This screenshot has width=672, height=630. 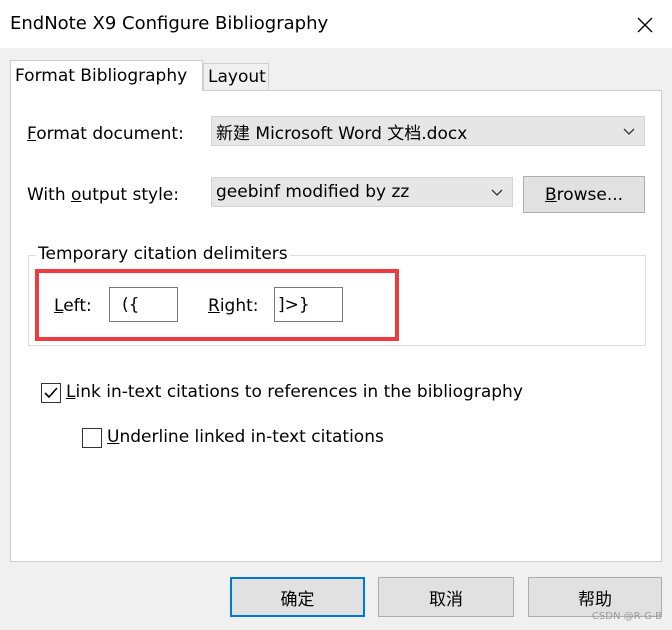 What do you see at coordinates (101, 76) in the screenshot?
I see `tab-format-bibliography-label: Format Bibliography` at bounding box center [101, 76].